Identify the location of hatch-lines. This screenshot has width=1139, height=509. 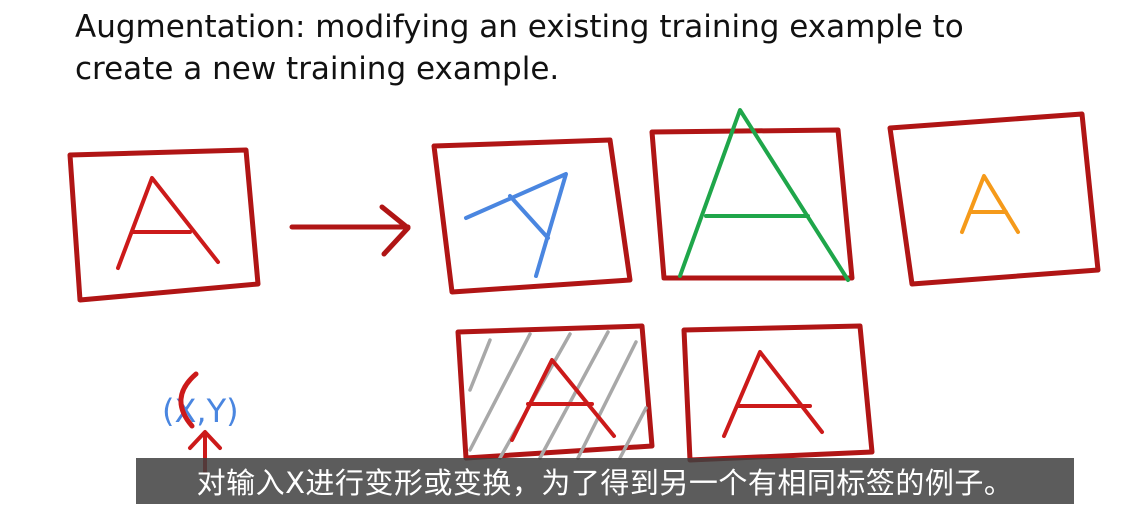
(558, 395).